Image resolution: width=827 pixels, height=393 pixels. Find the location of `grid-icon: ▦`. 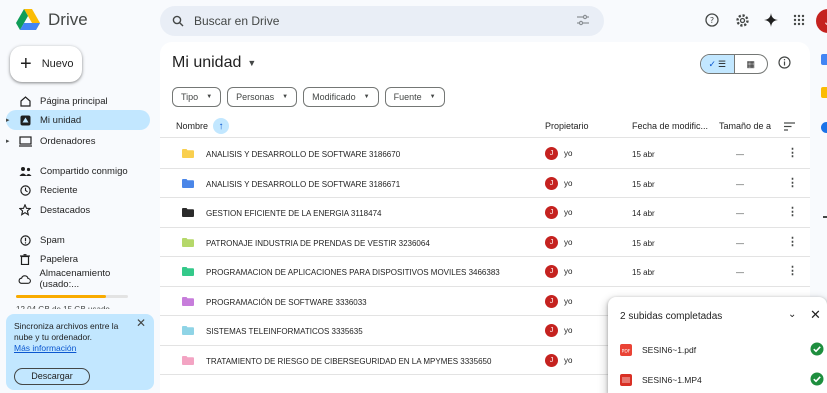

grid-icon: ▦ is located at coordinates (750, 63).